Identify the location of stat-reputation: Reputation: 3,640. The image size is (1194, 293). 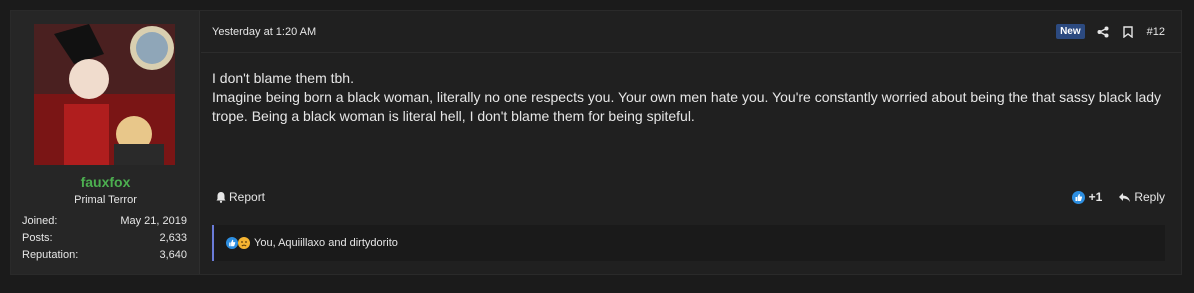
(104, 255).